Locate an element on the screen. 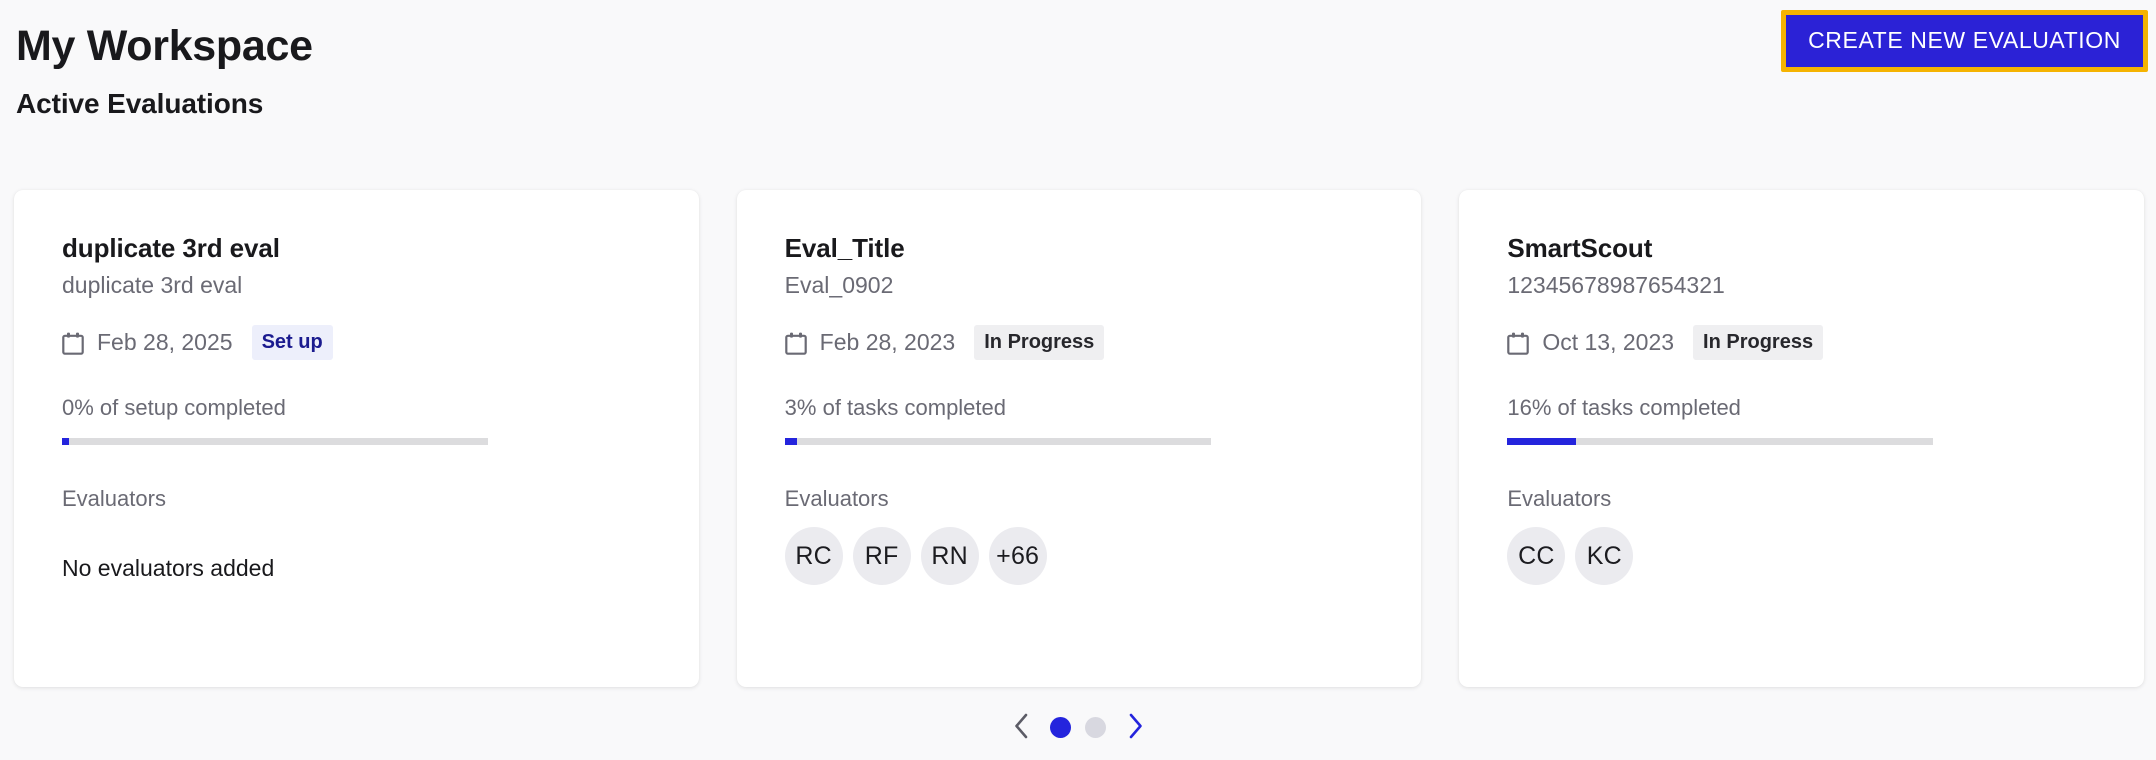  evaluation-date: Oct 13, 2023 is located at coordinates (1608, 342).